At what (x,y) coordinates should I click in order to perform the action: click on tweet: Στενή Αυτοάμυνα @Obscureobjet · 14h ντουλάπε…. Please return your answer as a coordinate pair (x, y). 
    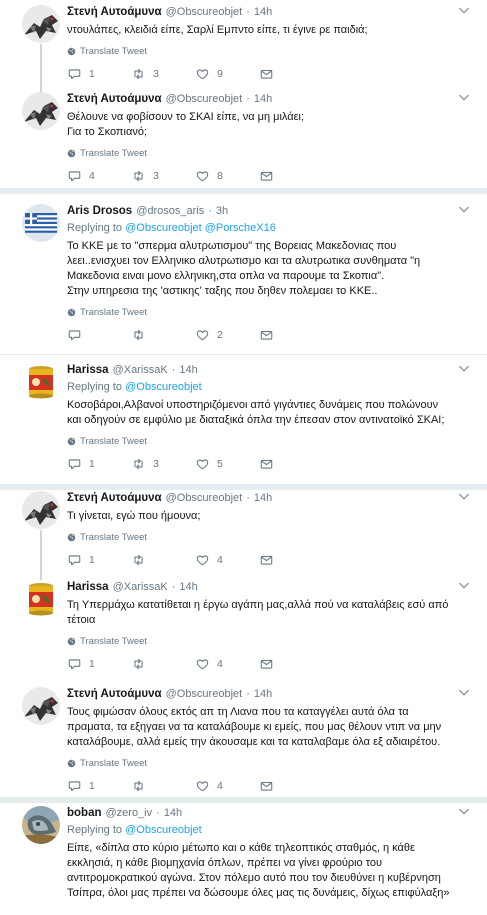
    Looking at the image, I should click on (243, 55).